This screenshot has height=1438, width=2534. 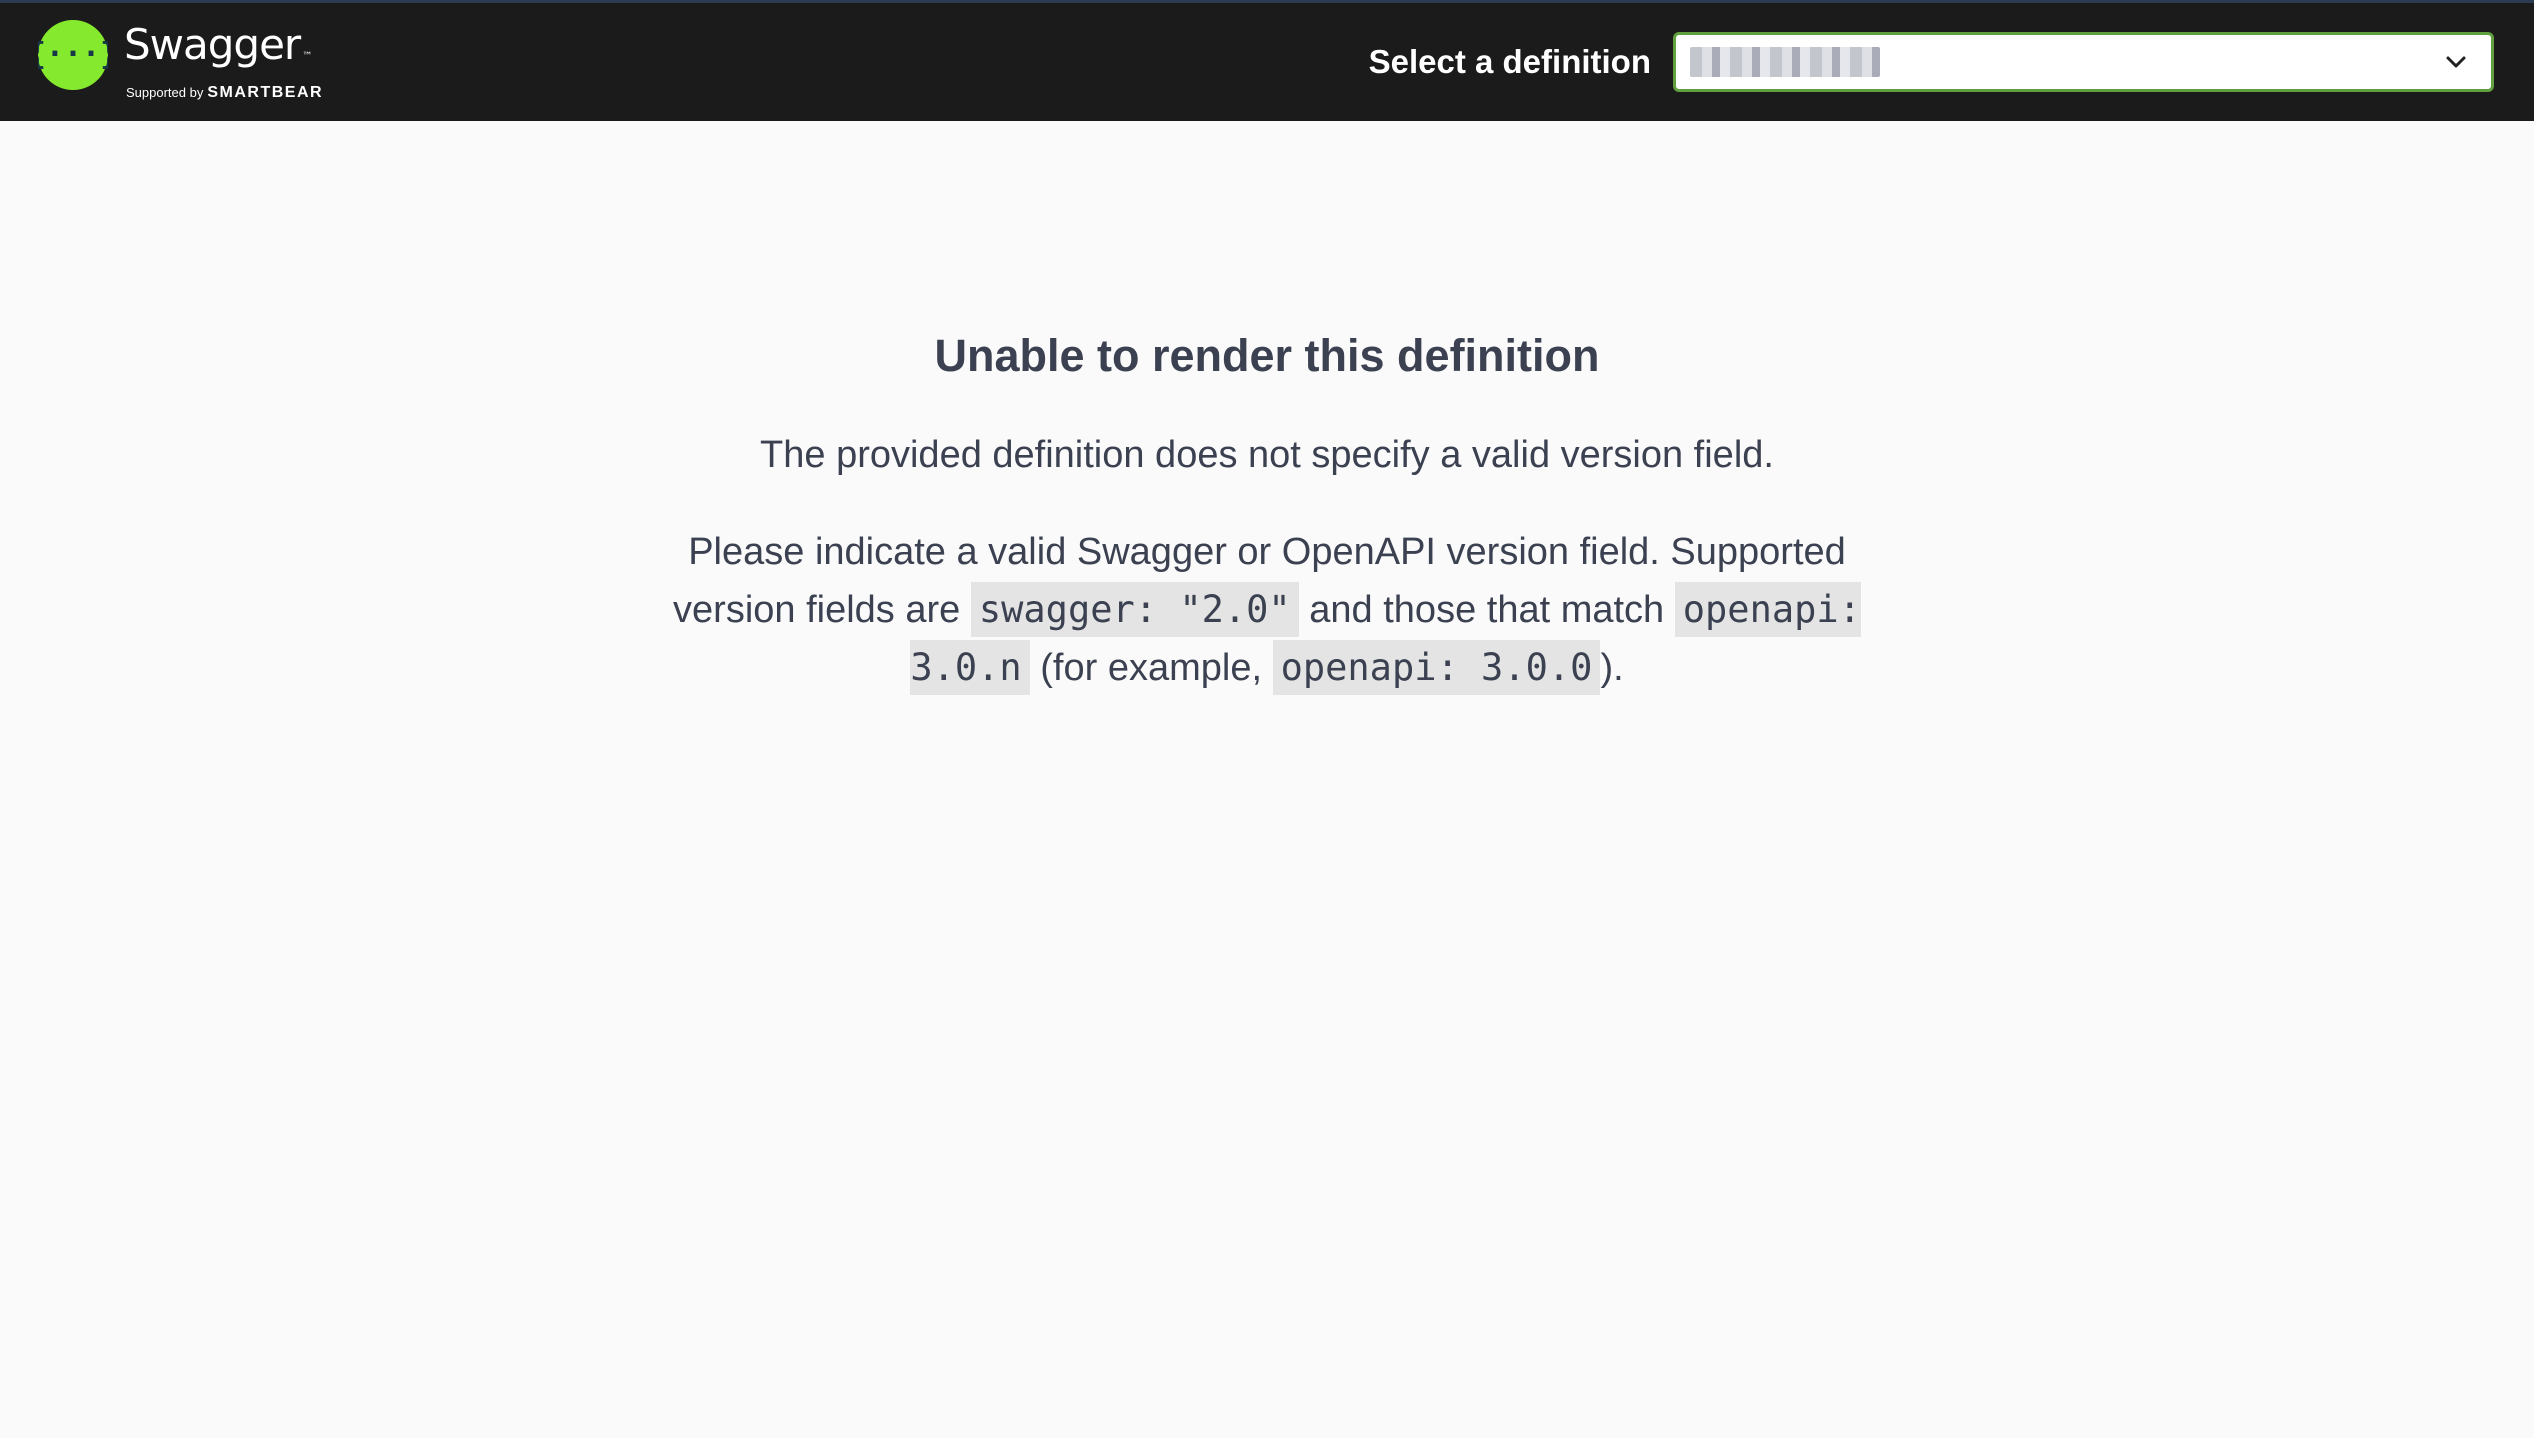 I want to click on code-swagger-version: swagger: "2.0", so click(x=1134, y=609).